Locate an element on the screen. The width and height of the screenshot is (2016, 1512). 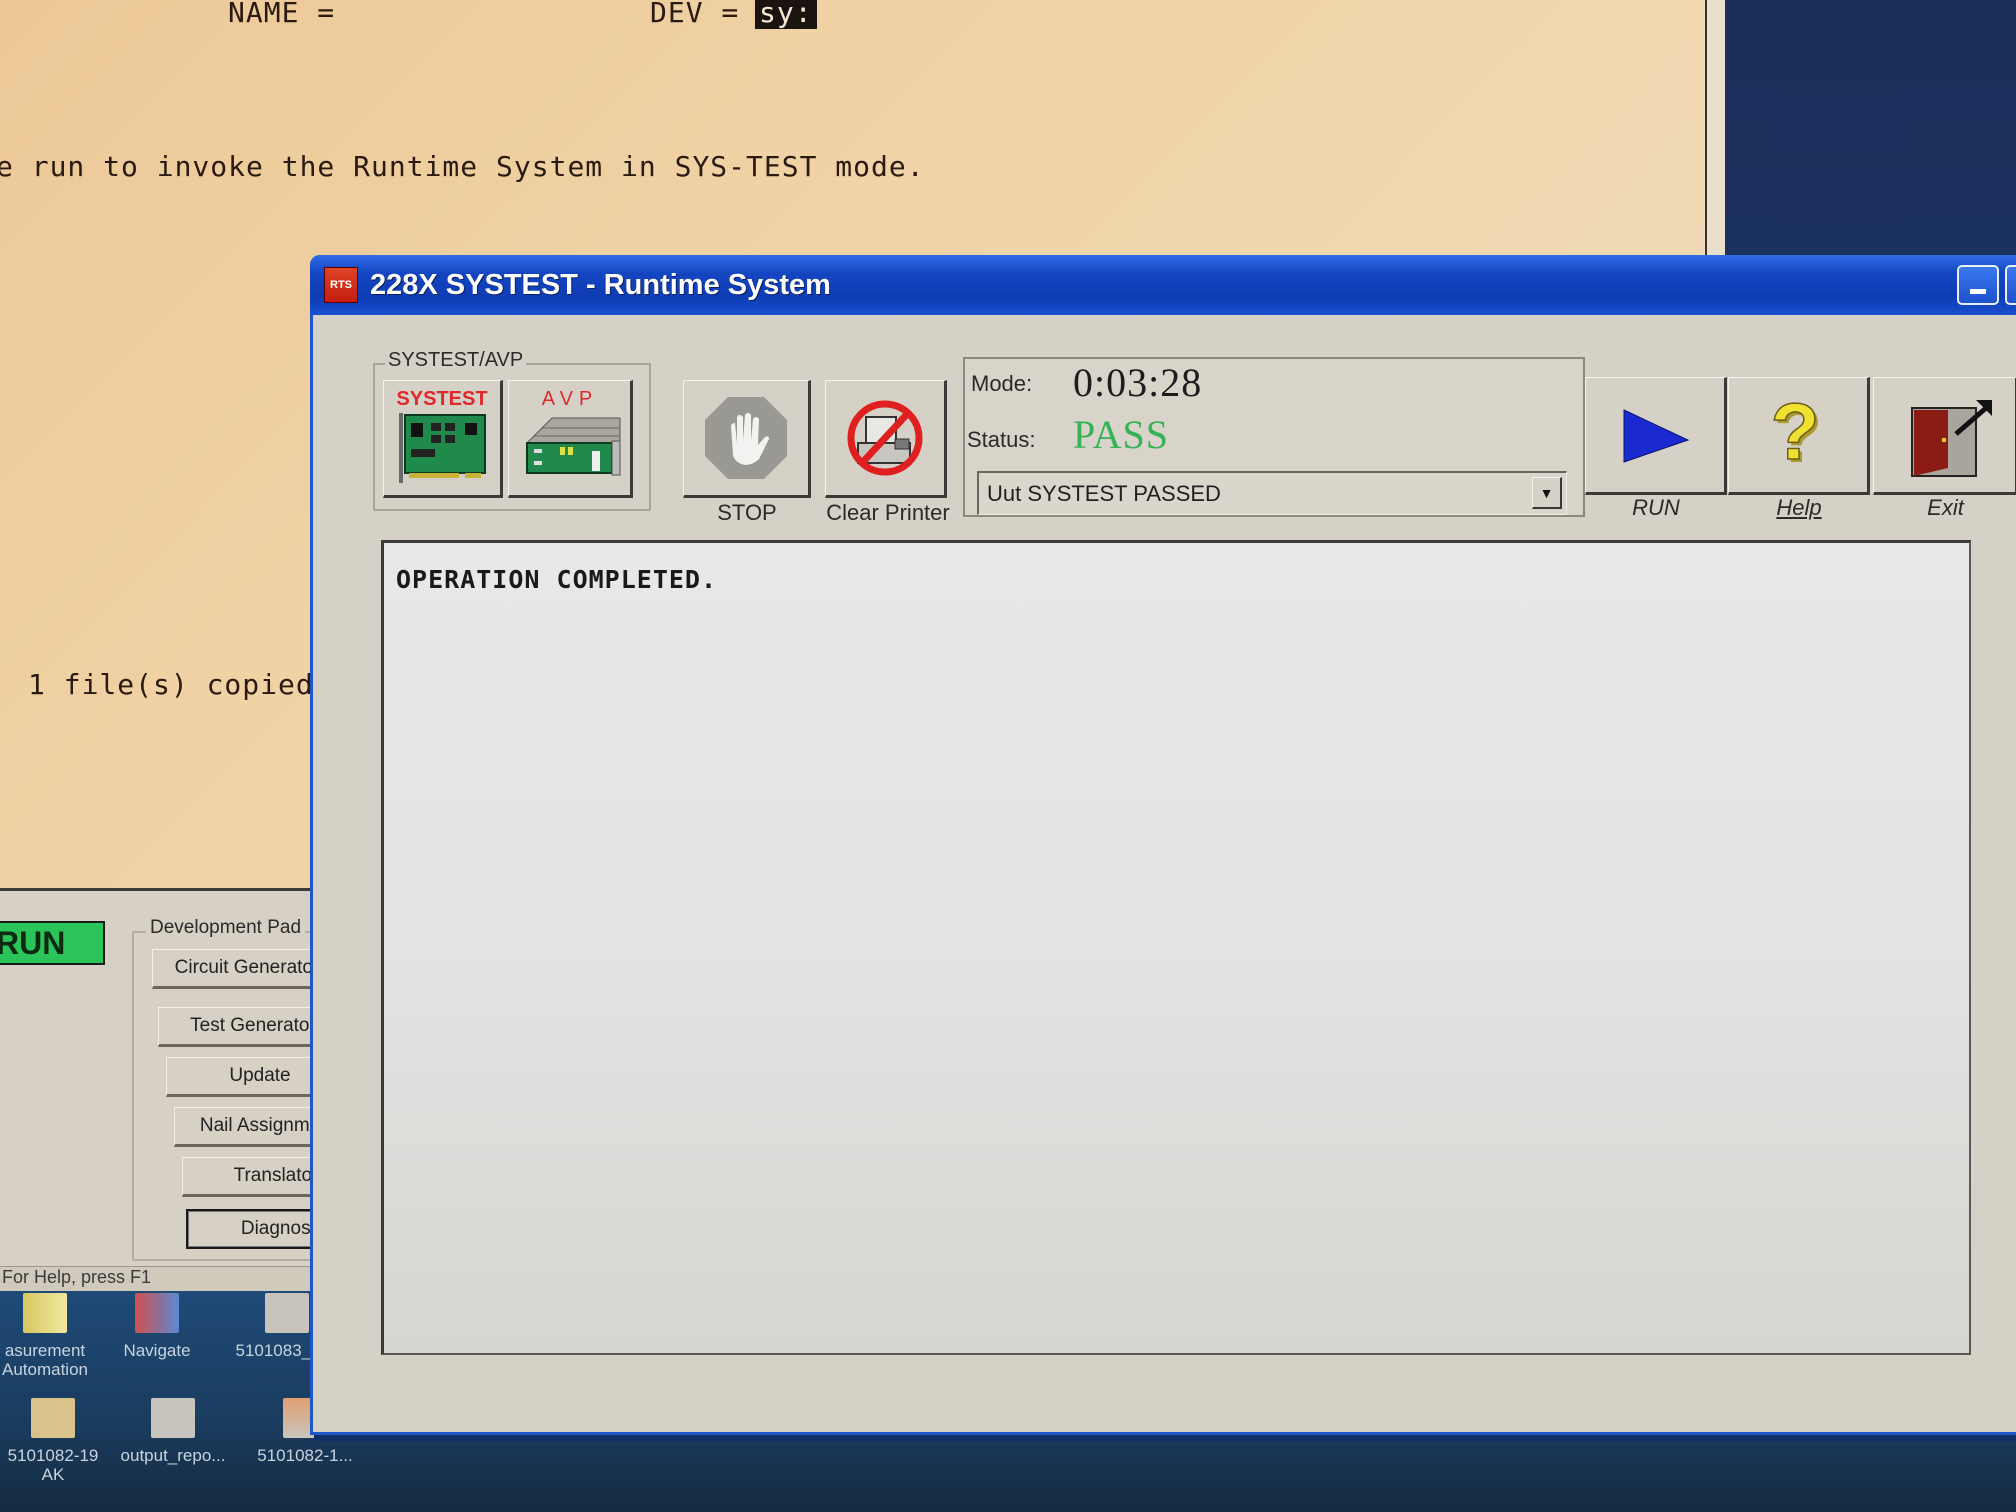
console-name-line: NAME = is located at coordinates (282, 14).